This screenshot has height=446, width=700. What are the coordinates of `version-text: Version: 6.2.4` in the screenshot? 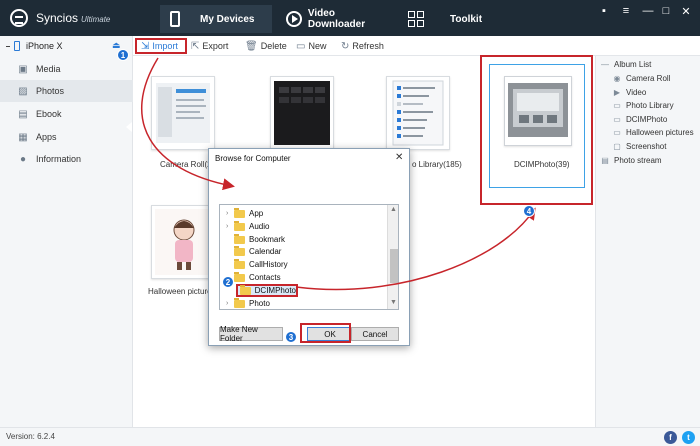 It's located at (30, 436).